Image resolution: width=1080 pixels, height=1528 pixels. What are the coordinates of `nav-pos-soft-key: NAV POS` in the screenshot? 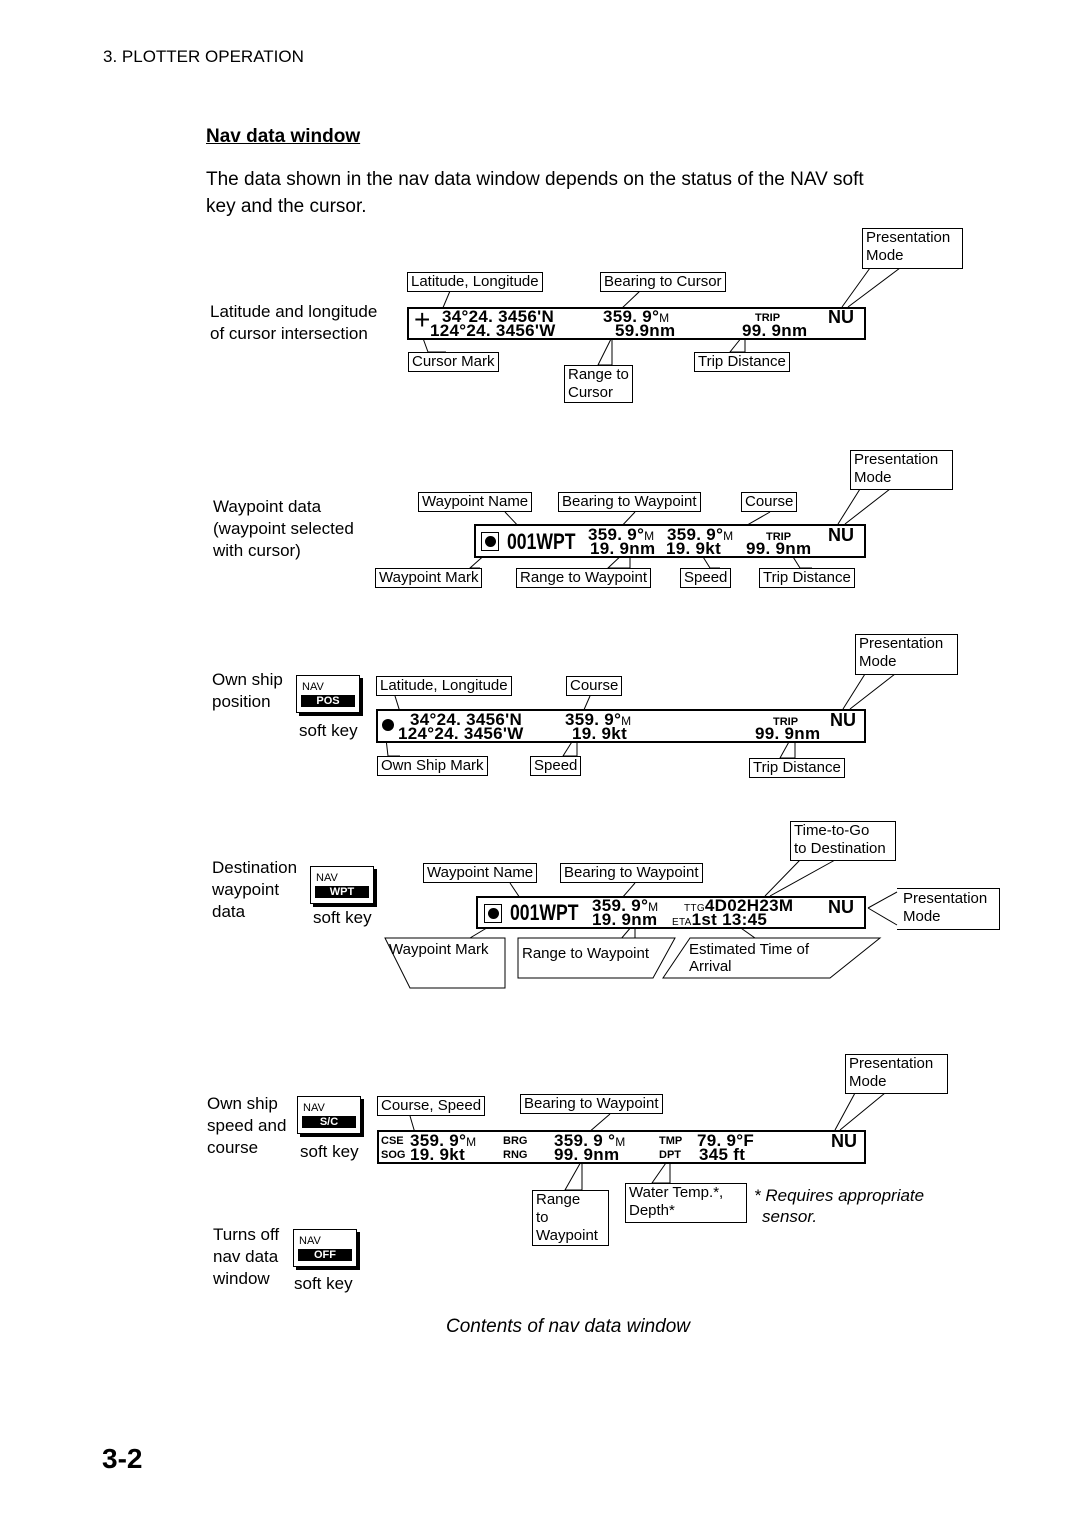 It's located at (328, 694).